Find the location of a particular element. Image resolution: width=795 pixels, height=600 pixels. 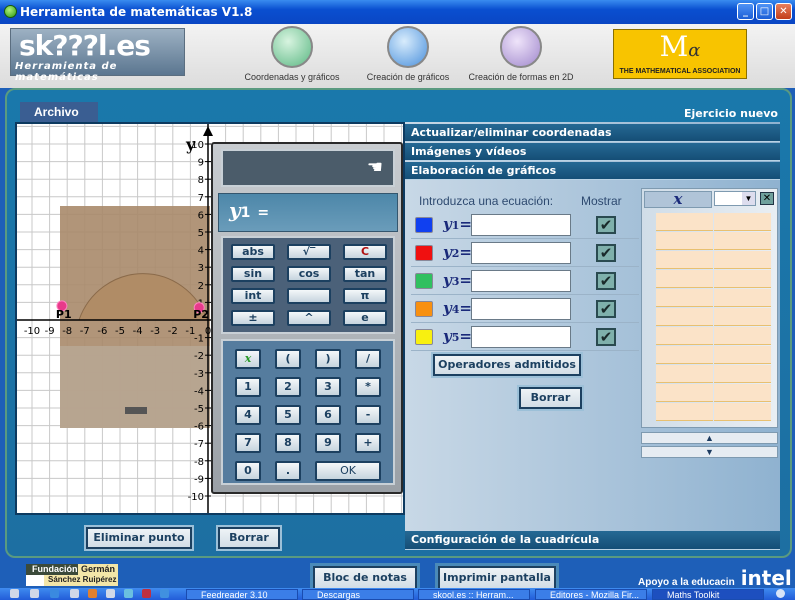

taskbar-item: Feedreader 3.10 is located at coordinates (242, 594).